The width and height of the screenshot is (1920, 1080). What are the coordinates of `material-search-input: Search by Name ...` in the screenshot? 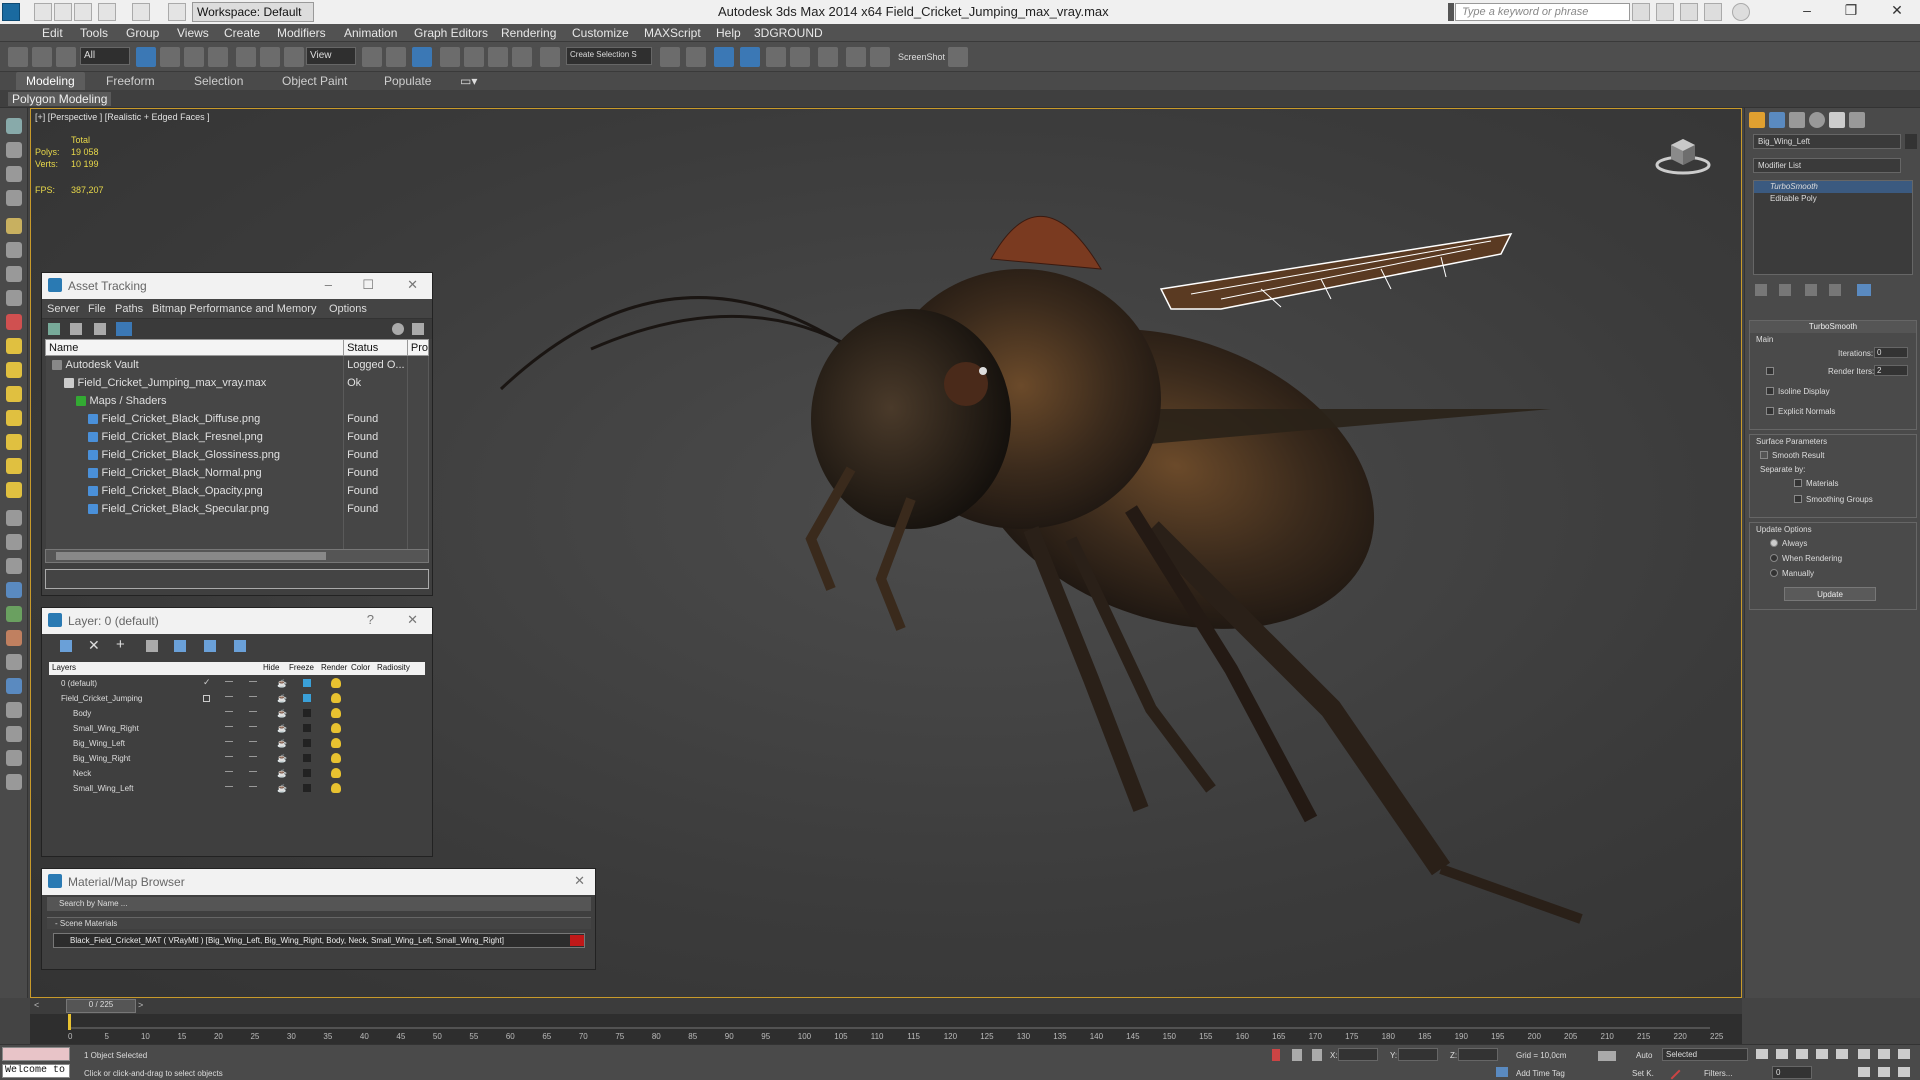 It's located at (319, 904).